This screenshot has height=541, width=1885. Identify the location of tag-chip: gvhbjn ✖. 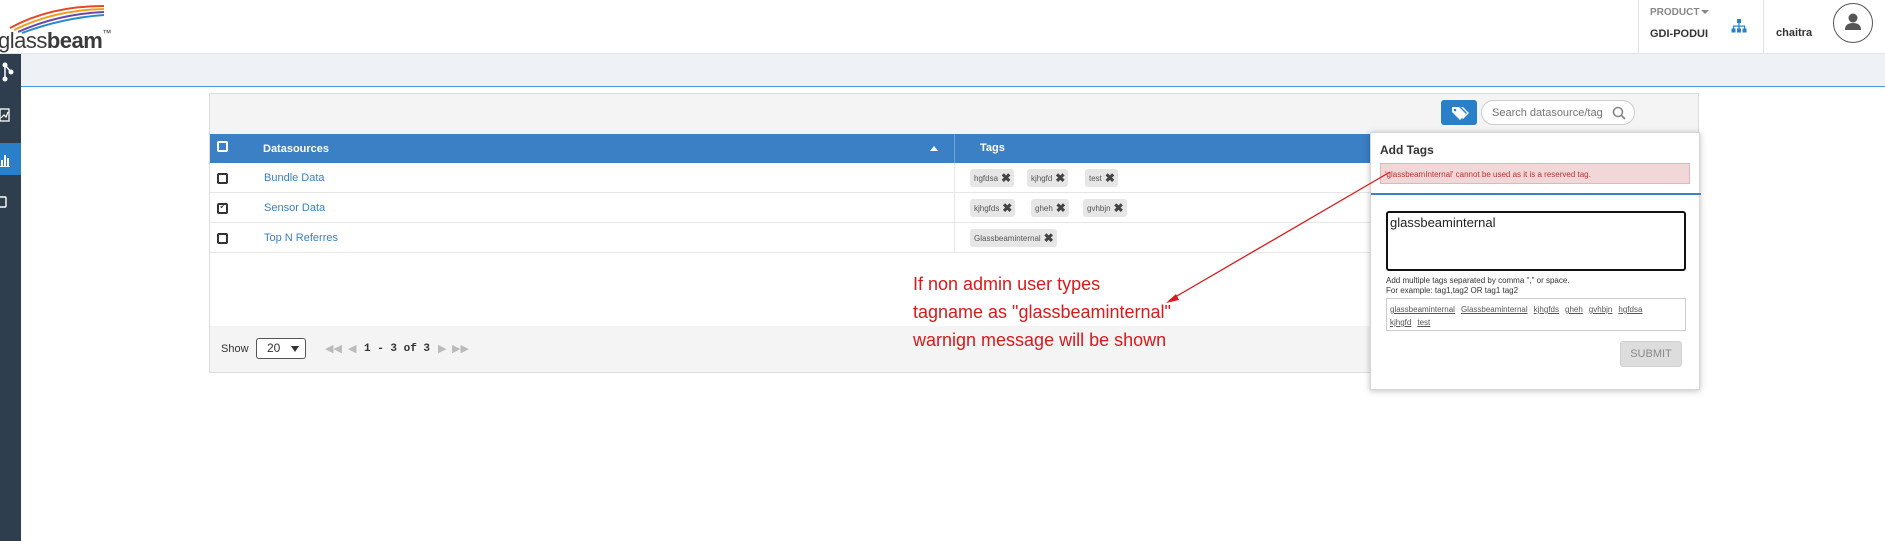
(1105, 208).